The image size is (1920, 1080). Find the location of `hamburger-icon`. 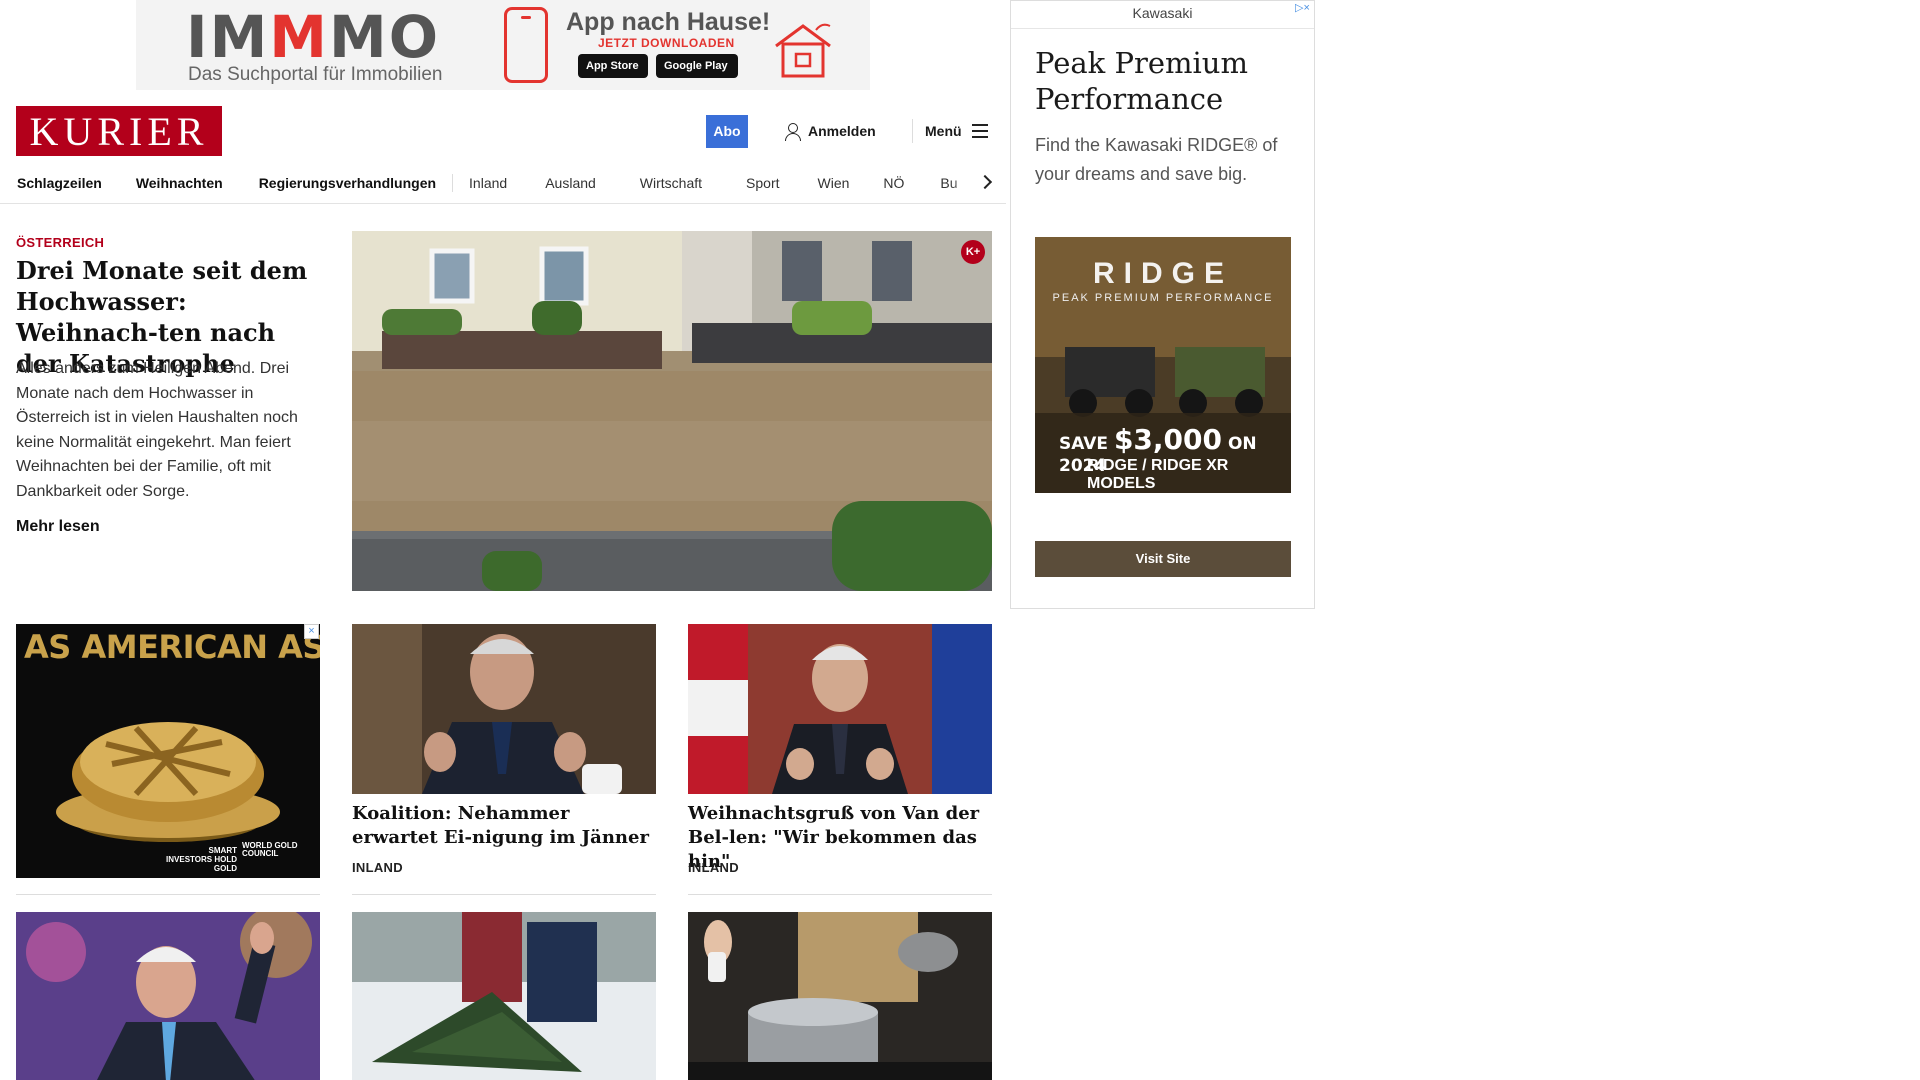

hamburger-icon is located at coordinates (979, 131).